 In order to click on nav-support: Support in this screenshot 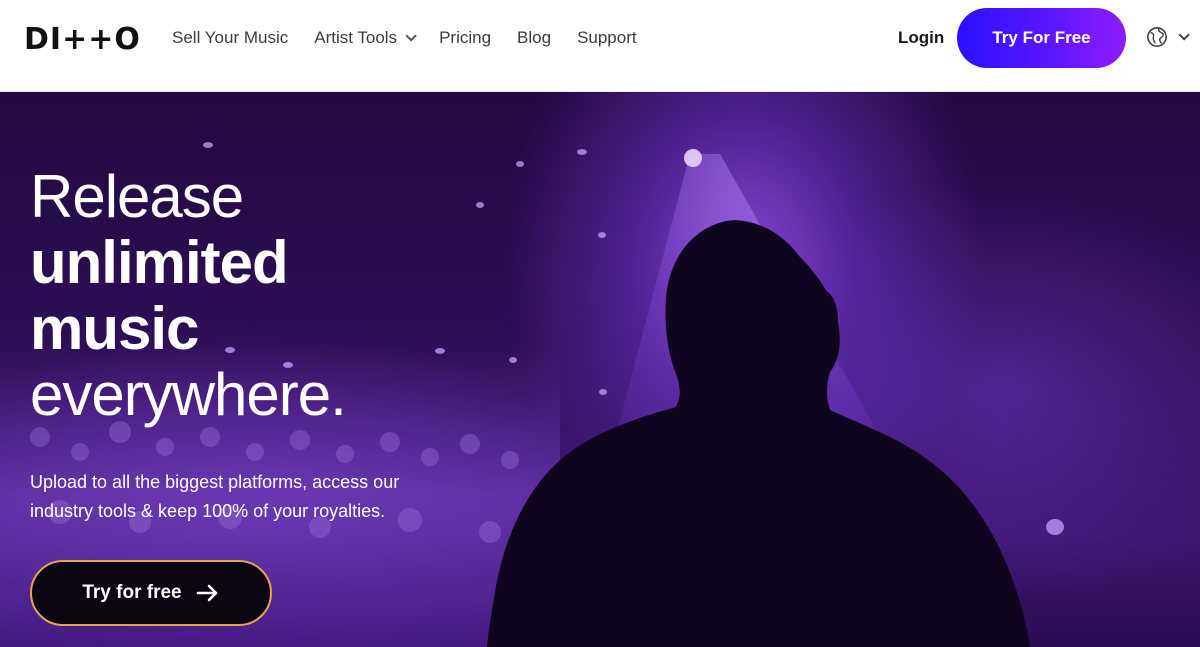, I will do `click(607, 38)`.